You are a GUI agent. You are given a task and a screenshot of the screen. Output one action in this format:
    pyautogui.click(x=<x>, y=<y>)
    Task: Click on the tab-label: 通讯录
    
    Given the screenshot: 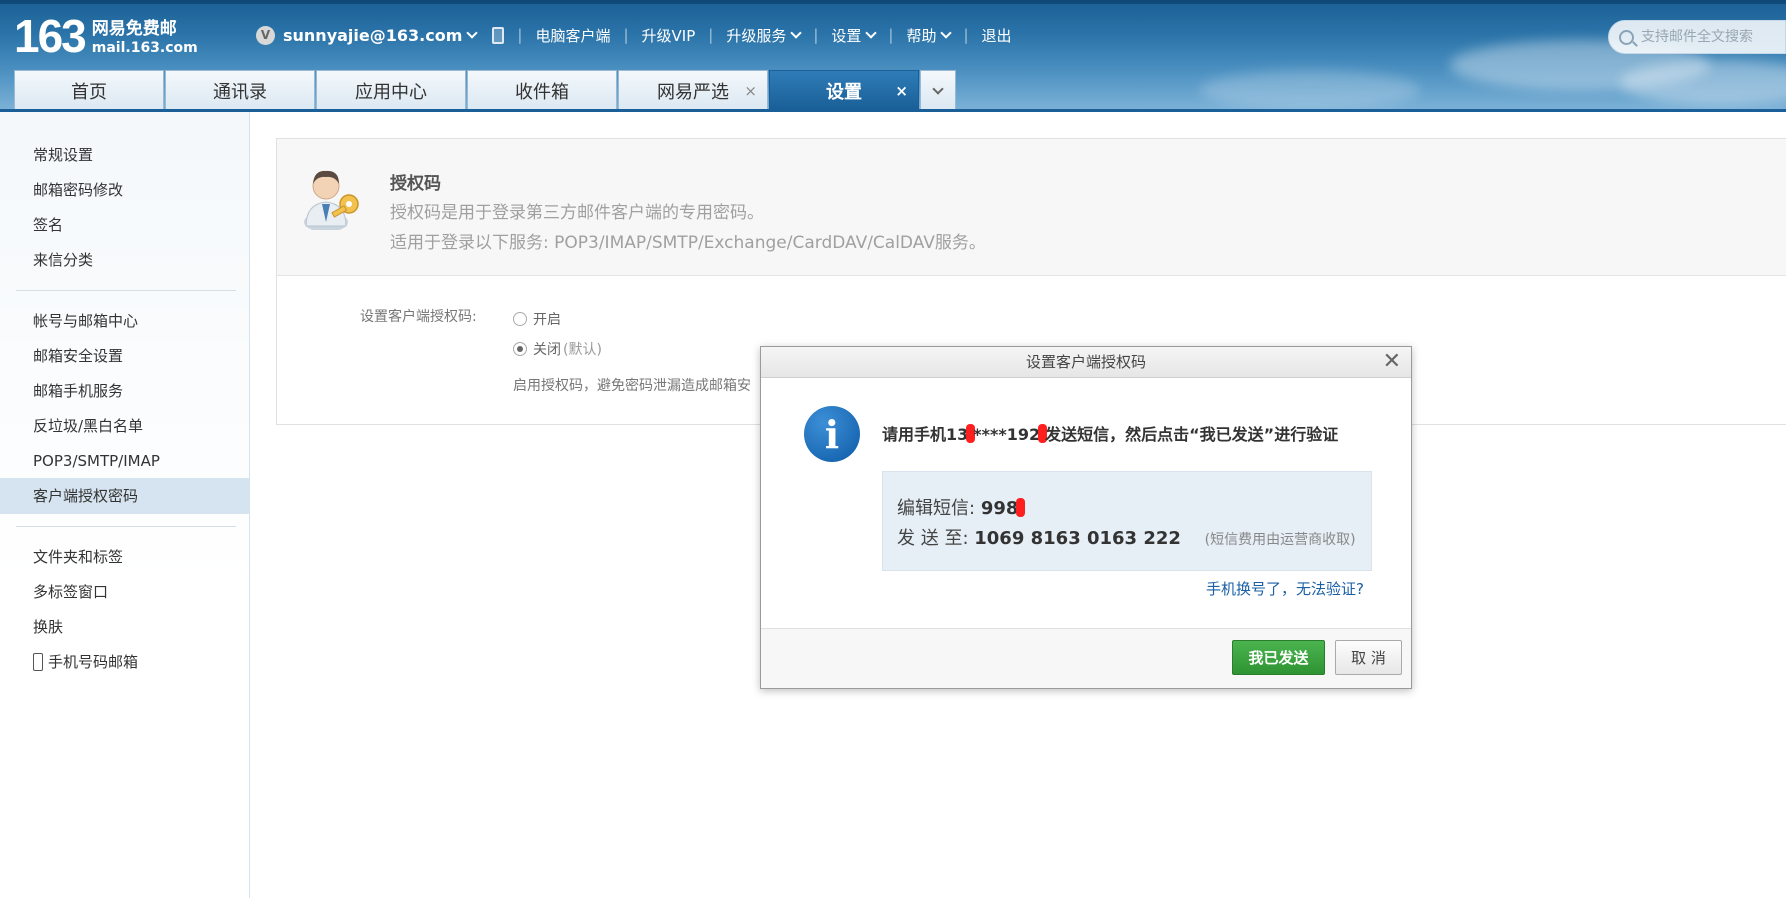 What is the action you would take?
    pyautogui.click(x=240, y=92)
    